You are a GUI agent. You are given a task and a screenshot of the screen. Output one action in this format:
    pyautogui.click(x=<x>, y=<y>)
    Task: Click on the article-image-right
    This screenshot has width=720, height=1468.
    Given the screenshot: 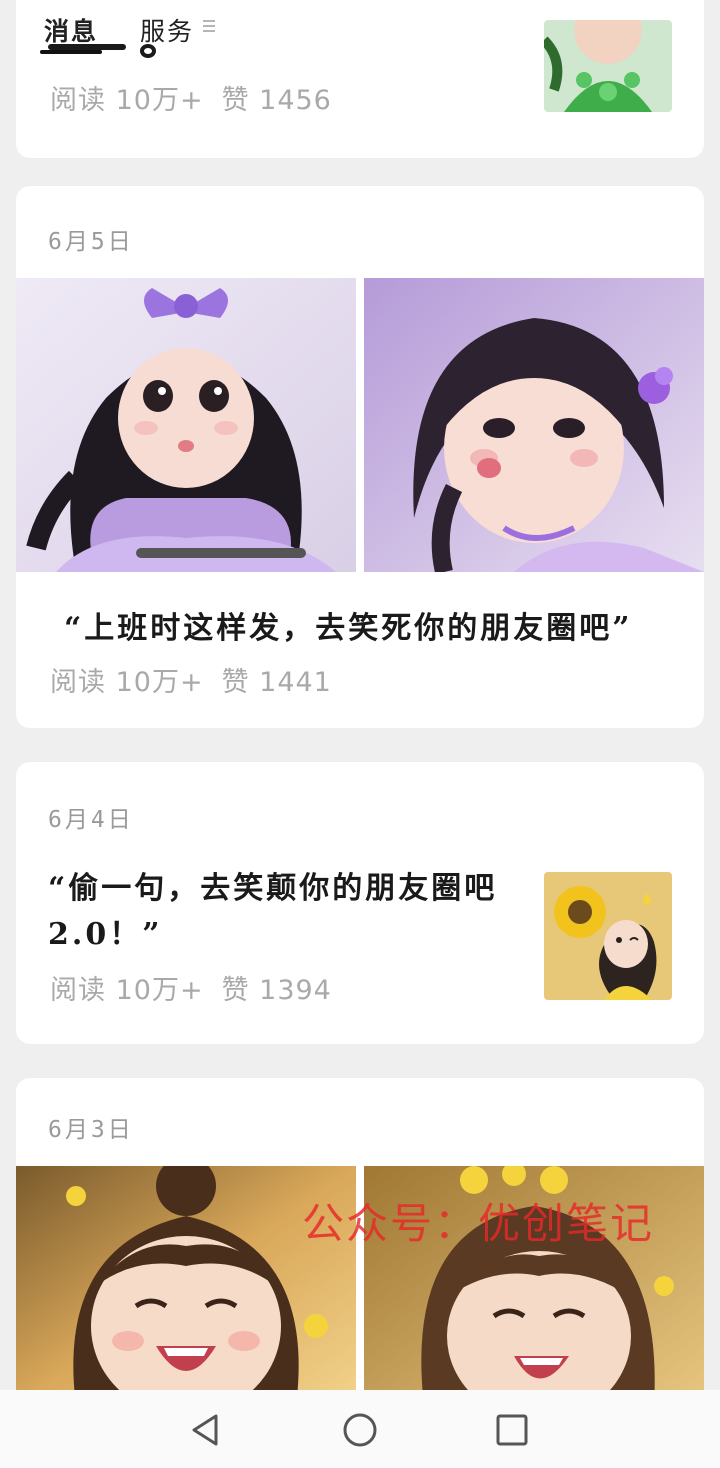 What is the action you would take?
    pyautogui.click(x=534, y=425)
    